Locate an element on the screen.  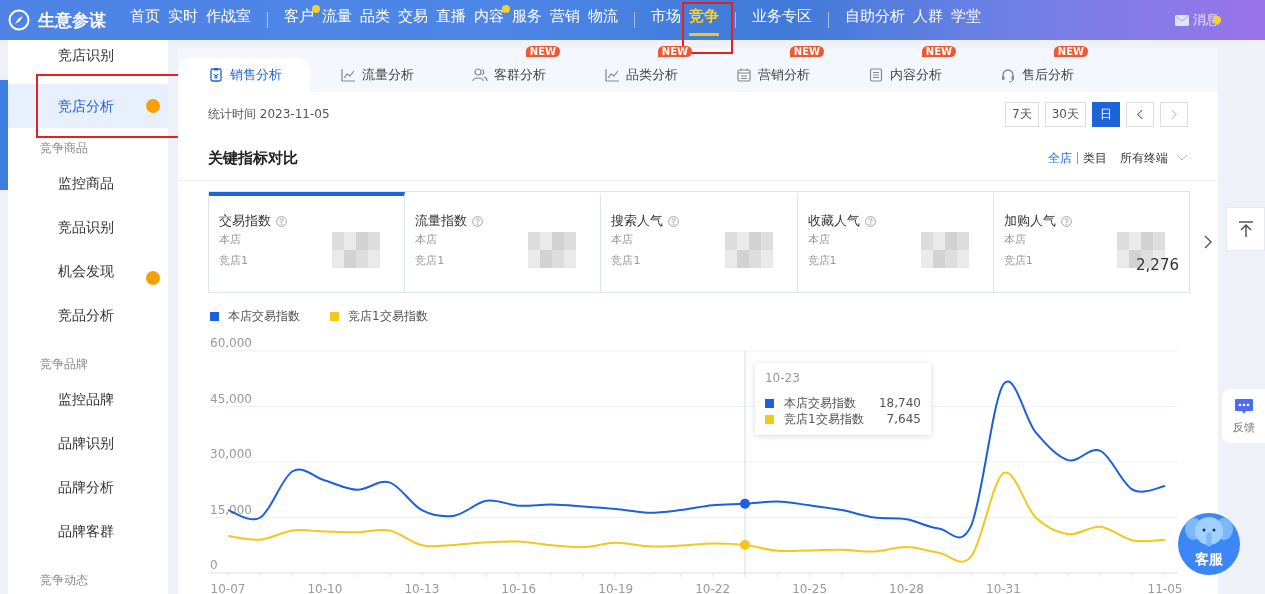
sidebar-item: 竞品识别 is located at coordinates (88, 234).